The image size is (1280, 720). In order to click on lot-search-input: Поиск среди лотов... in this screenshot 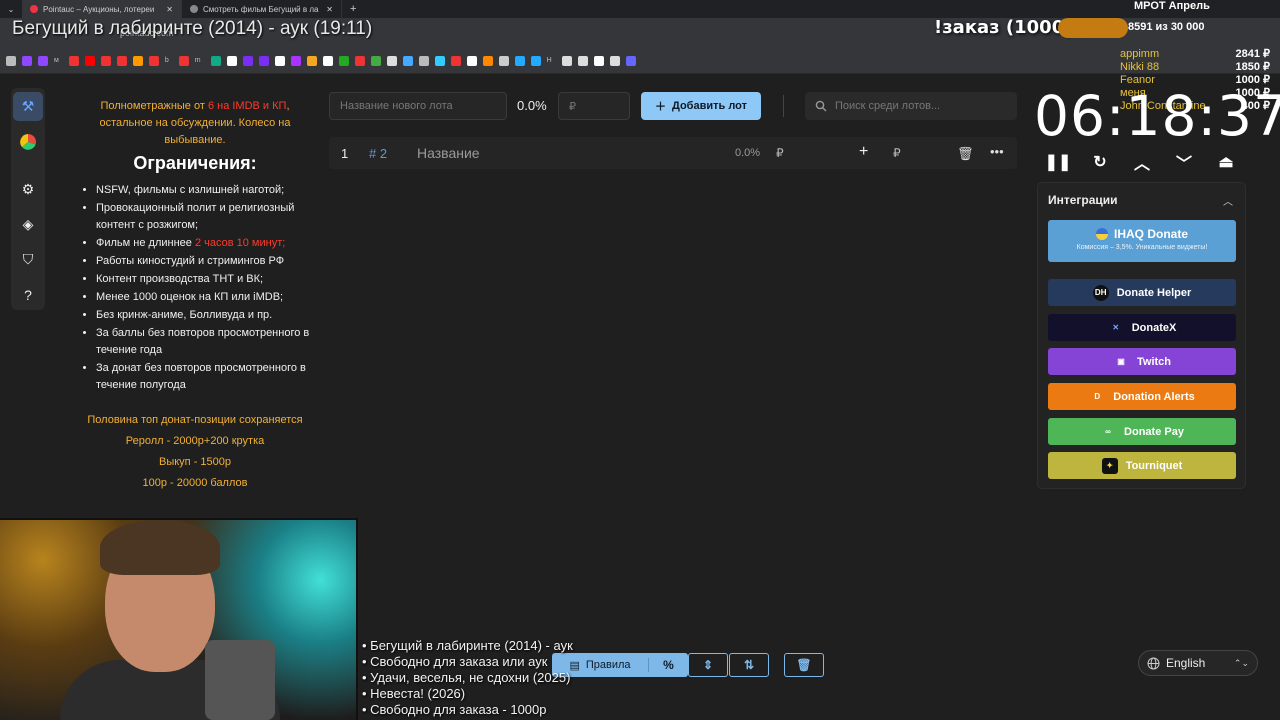, I will do `click(911, 106)`.